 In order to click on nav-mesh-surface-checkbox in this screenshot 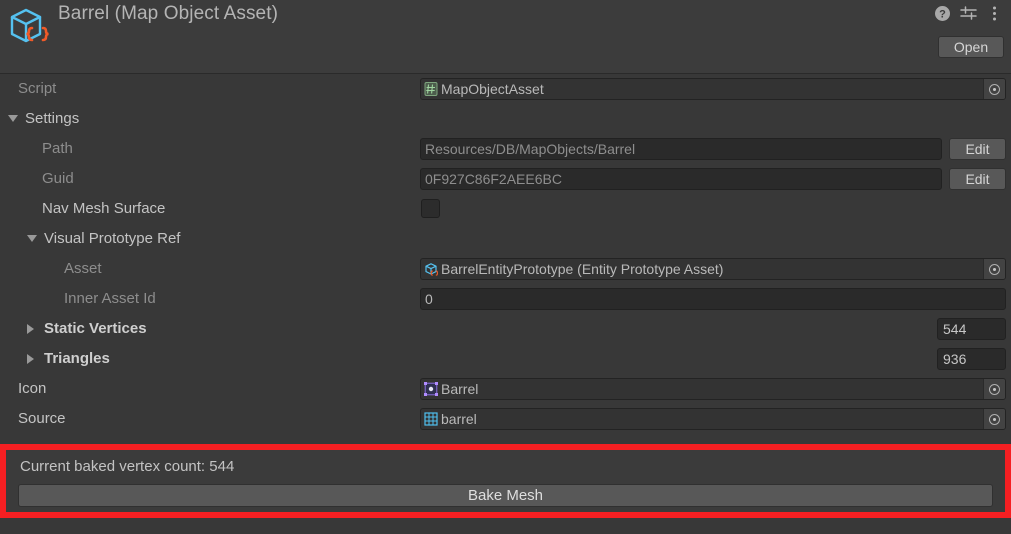, I will do `click(430, 208)`.